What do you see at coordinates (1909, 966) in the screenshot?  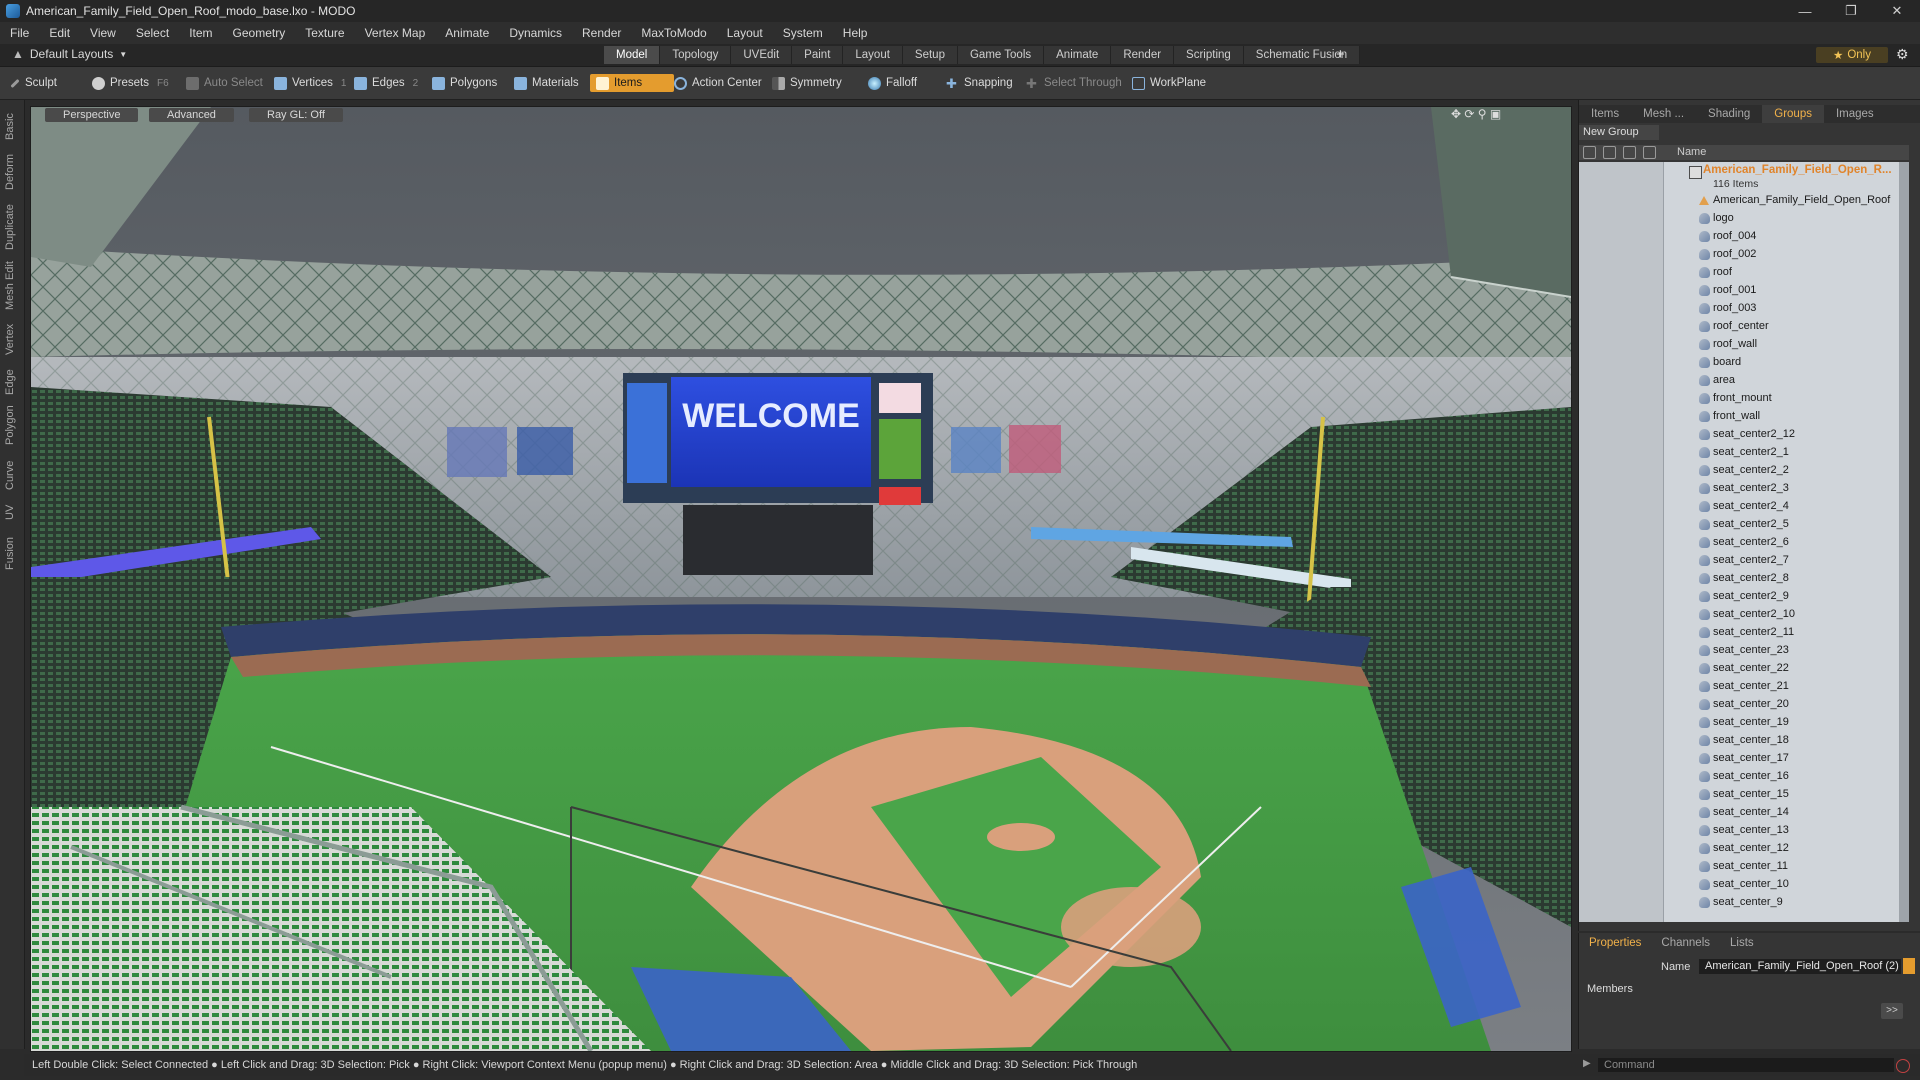 I see `group-color-swatch` at bounding box center [1909, 966].